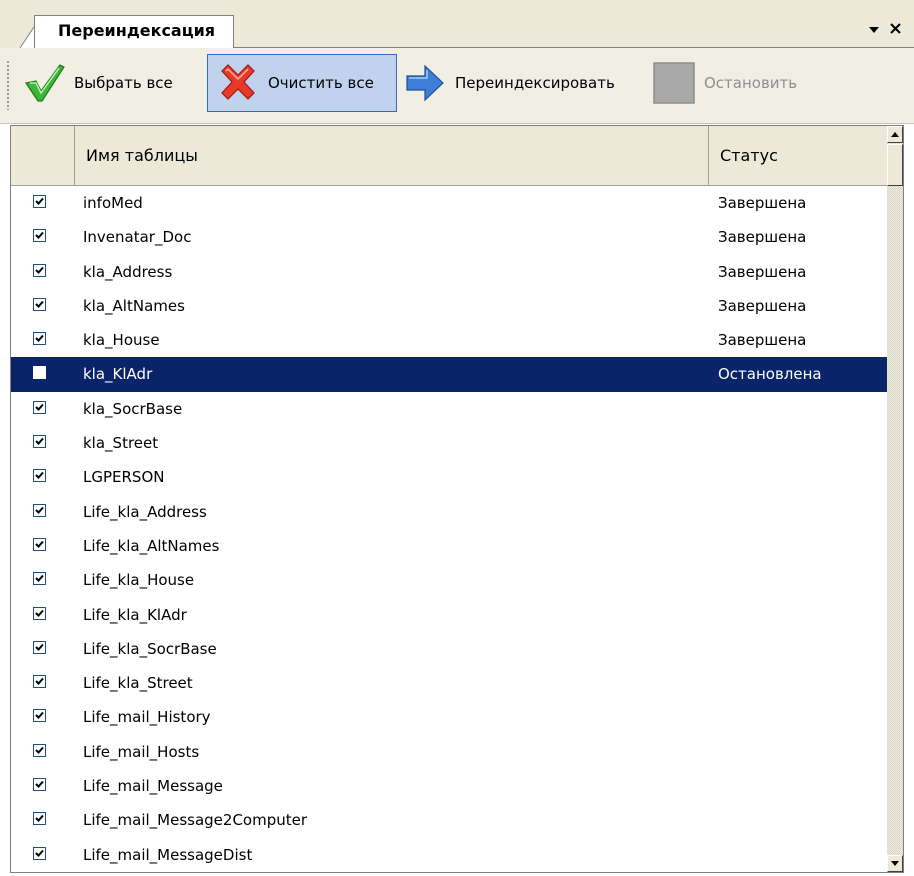 This screenshot has height=876, width=914. I want to click on scroll-thumb, so click(895, 165).